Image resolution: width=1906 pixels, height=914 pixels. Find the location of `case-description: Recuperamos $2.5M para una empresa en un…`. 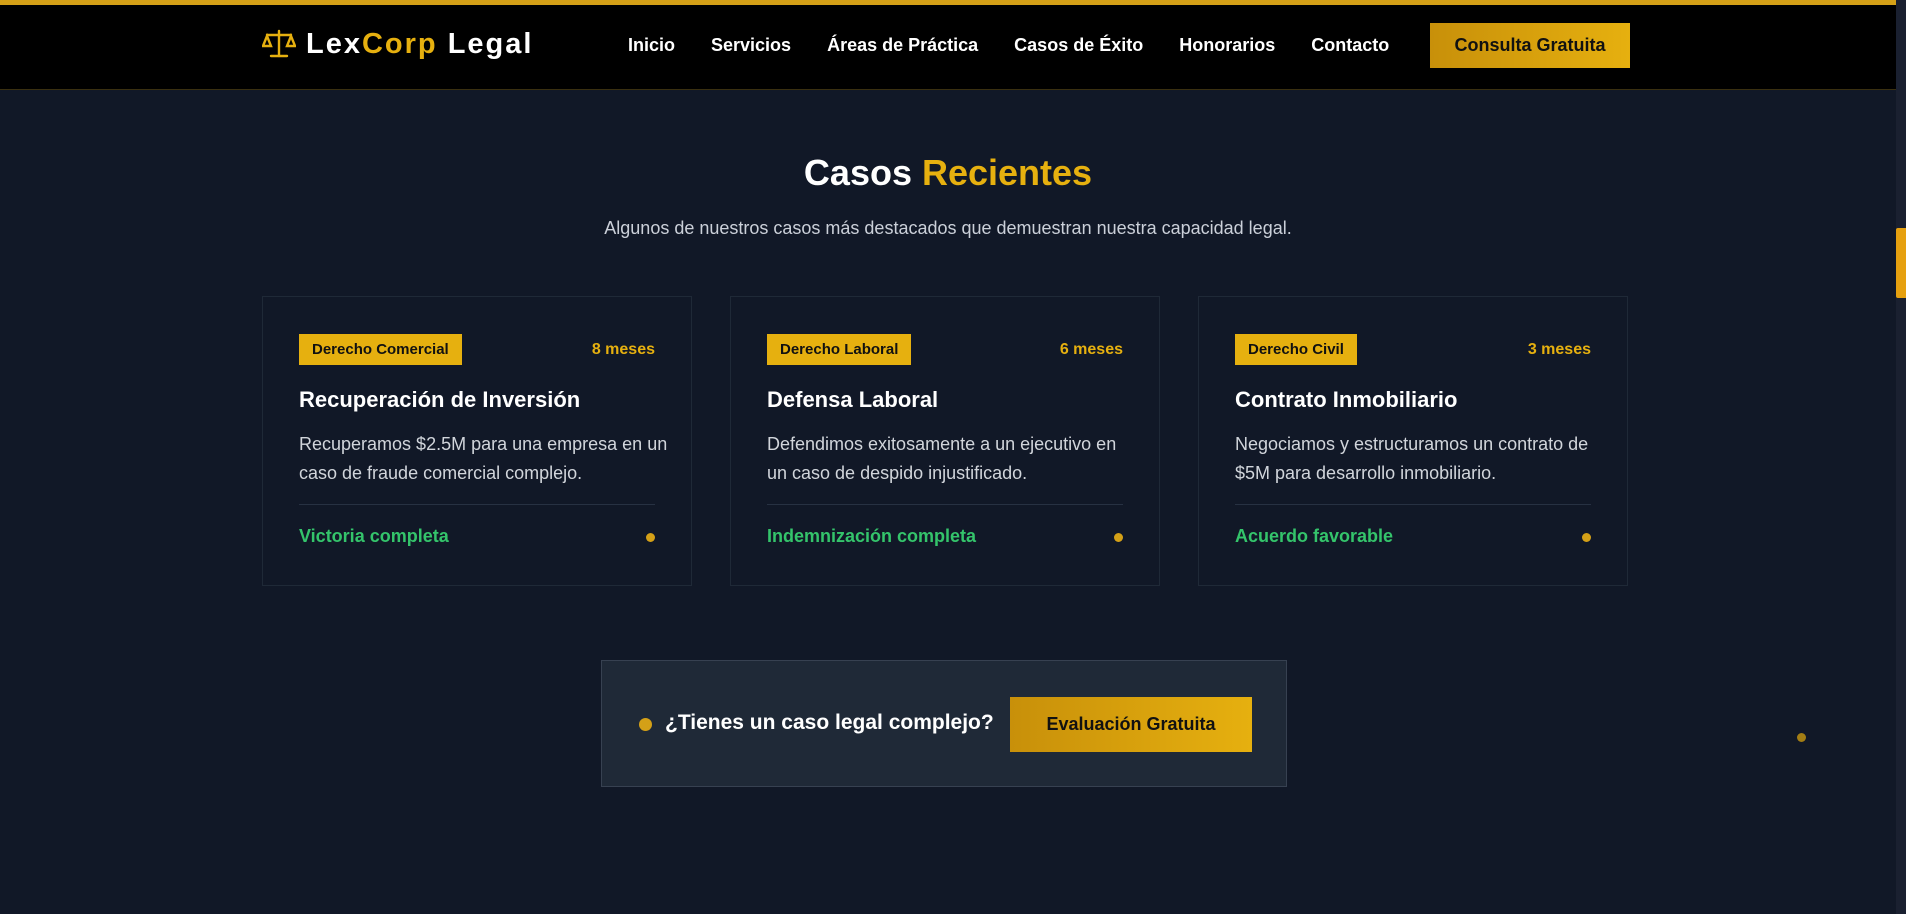

case-description: Recuperamos $2.5M para una empresa en un… is located at coordinates (483, 458).